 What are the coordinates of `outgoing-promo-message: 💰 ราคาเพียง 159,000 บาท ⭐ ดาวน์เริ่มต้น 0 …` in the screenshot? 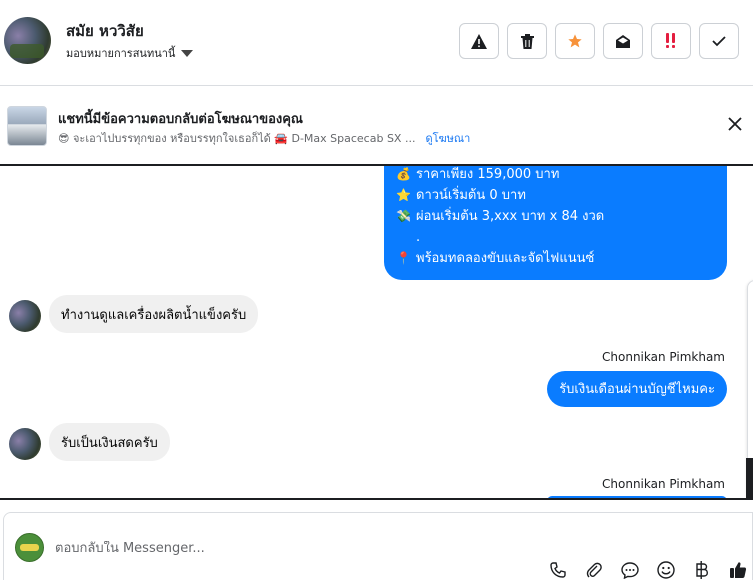 It's located at (555, 223).